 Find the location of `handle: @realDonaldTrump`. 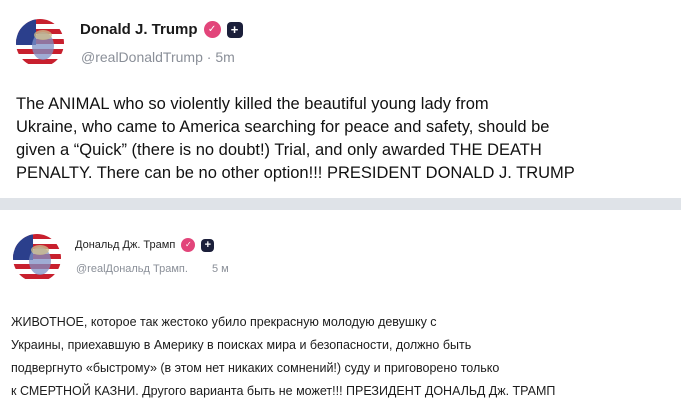

handle: @realDonaldTrump is located at coordinates (142, 57).